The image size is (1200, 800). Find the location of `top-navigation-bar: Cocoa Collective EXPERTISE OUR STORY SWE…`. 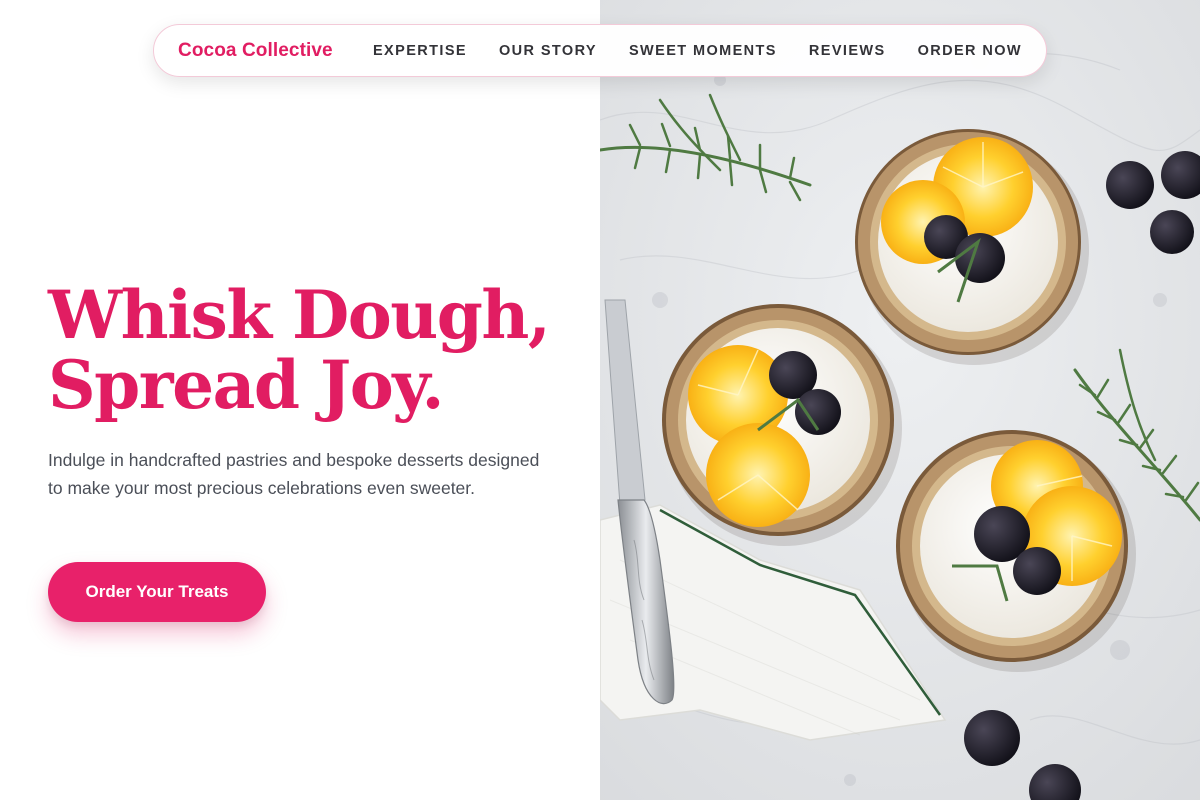

top-navigation-bar: Cocoa Collective EXPERTISE OUR STORY SWE… is located at coordinates (600, 50).